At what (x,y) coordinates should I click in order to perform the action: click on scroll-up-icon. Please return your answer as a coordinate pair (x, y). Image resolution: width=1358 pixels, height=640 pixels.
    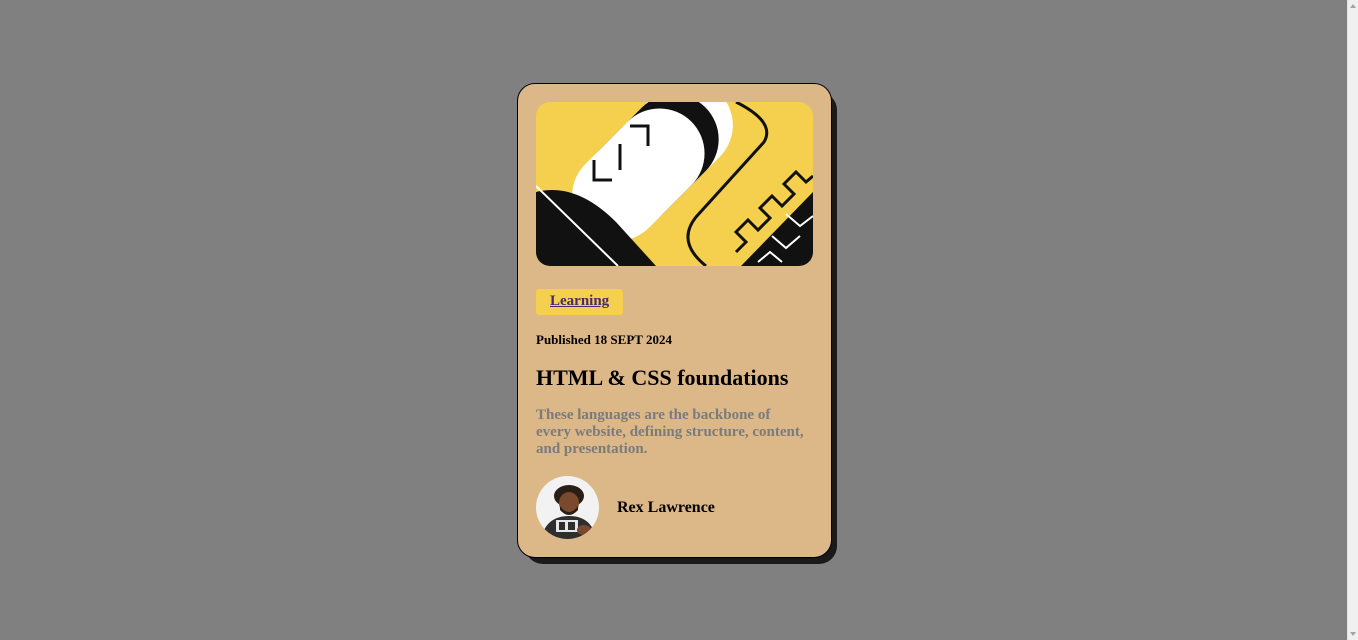
    Looking at the image, I should click on (1353, 6).